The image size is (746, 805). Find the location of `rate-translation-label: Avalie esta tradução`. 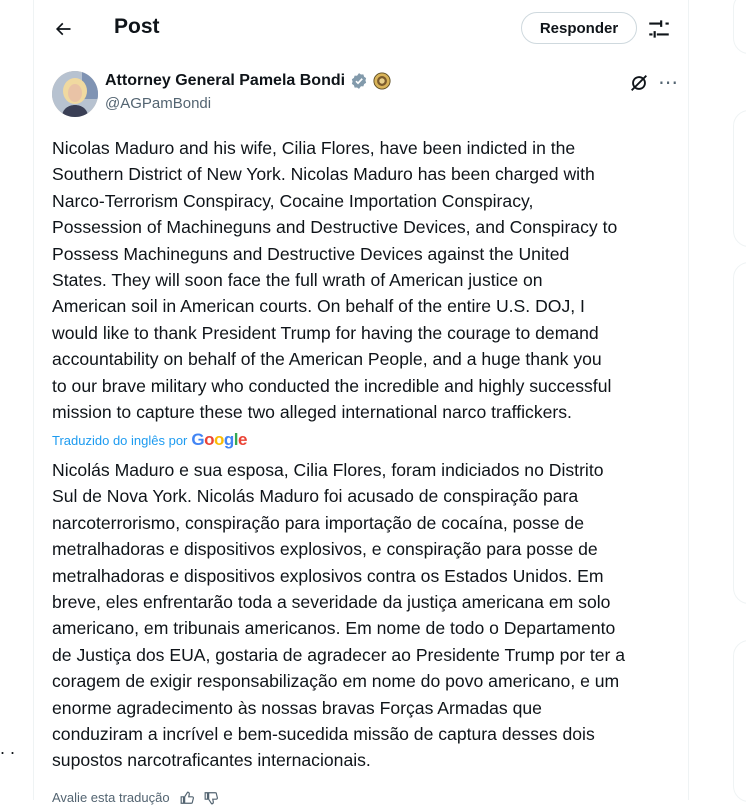

rate-translation-label: Avalie esta tradução is located at coordinates (111, 797).